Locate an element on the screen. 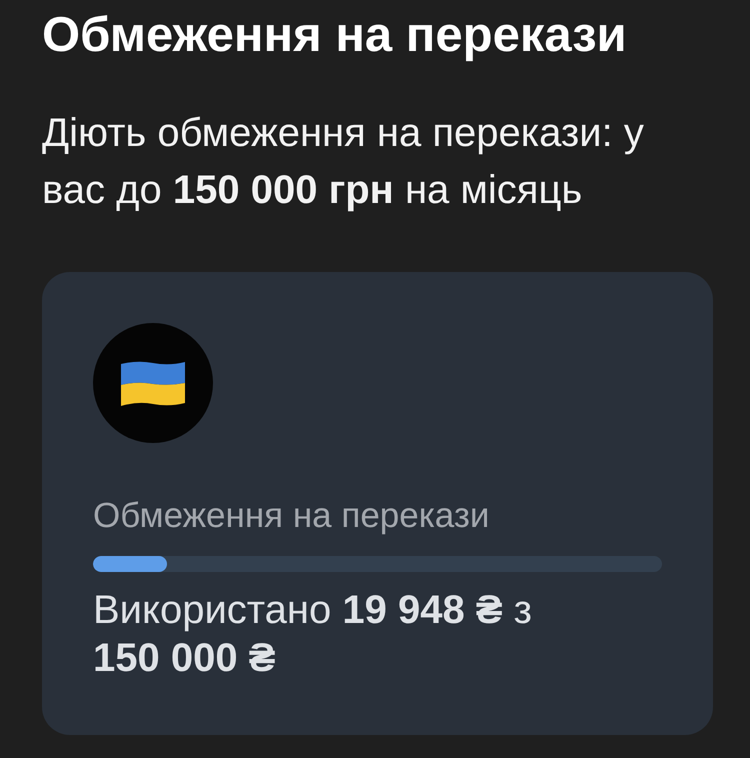  limit-description: Діють обмеження на перекази: у вас до 150 000 грн на місяць is located at coordinates (343, 162).